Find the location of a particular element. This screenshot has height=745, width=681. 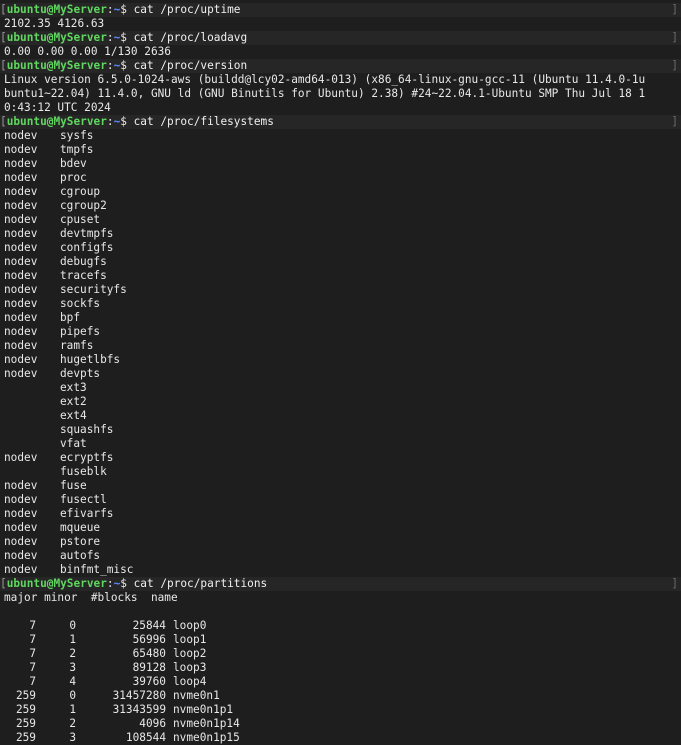

partition-name: loop2 is located at coordinates (190, 653).